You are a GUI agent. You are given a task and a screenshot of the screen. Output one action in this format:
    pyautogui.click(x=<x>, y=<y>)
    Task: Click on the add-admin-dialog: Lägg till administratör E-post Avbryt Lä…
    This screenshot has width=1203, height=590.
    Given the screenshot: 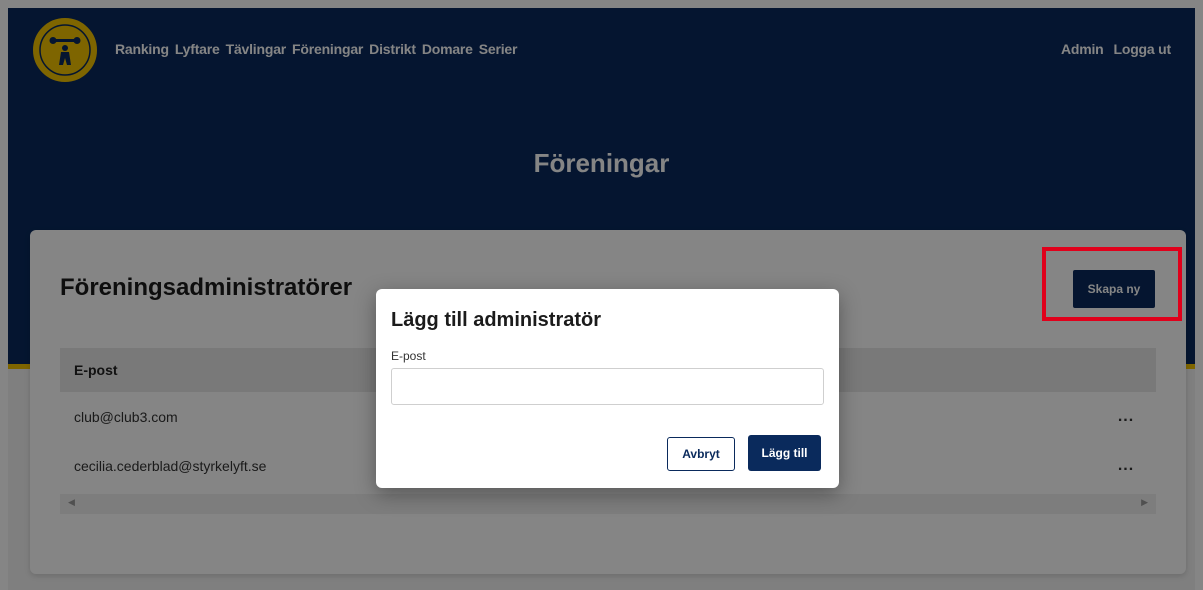 What is the action you would take?
    pyautogui.click(x=607, y=388)
    